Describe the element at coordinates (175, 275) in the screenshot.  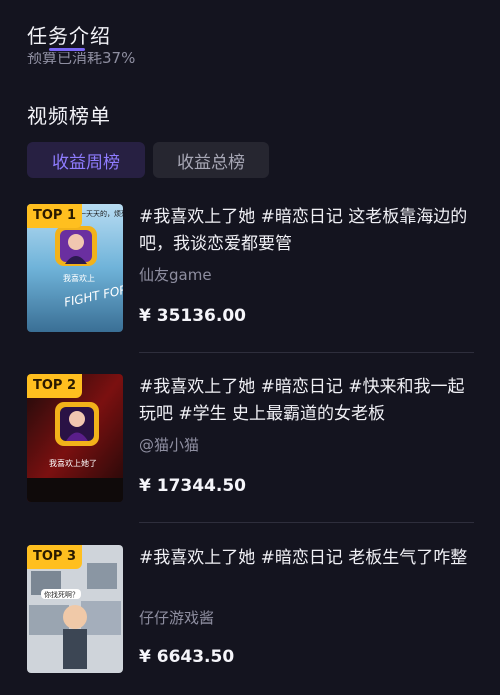
I see `item-author: 仙友game` at that location.